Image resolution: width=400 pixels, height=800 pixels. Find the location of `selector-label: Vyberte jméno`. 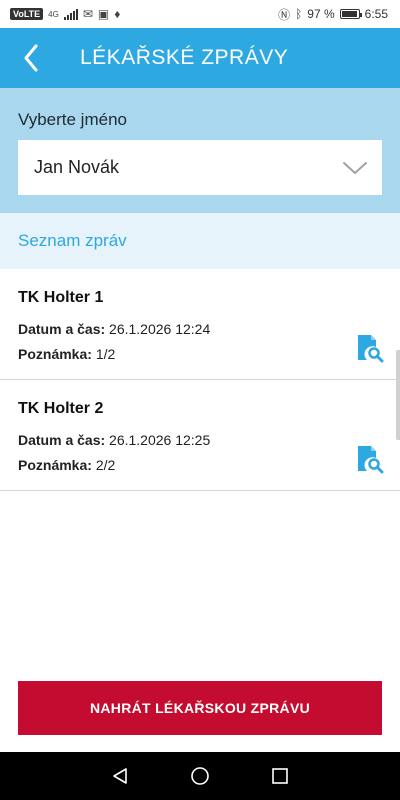

selector-label: Vyberte jméno is located at coordinates (72, 119).